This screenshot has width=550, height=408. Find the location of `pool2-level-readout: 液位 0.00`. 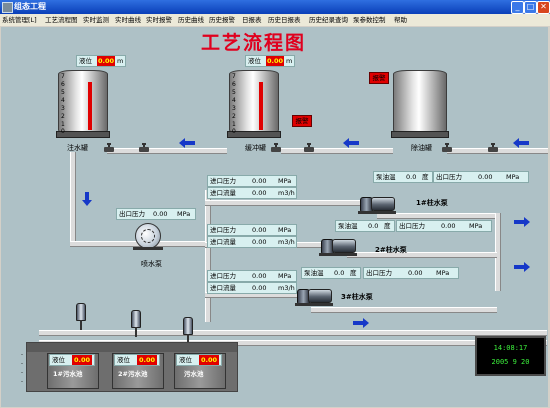

pool2-level-readout: 液位 0.00 is located at coordinates (137, 360).